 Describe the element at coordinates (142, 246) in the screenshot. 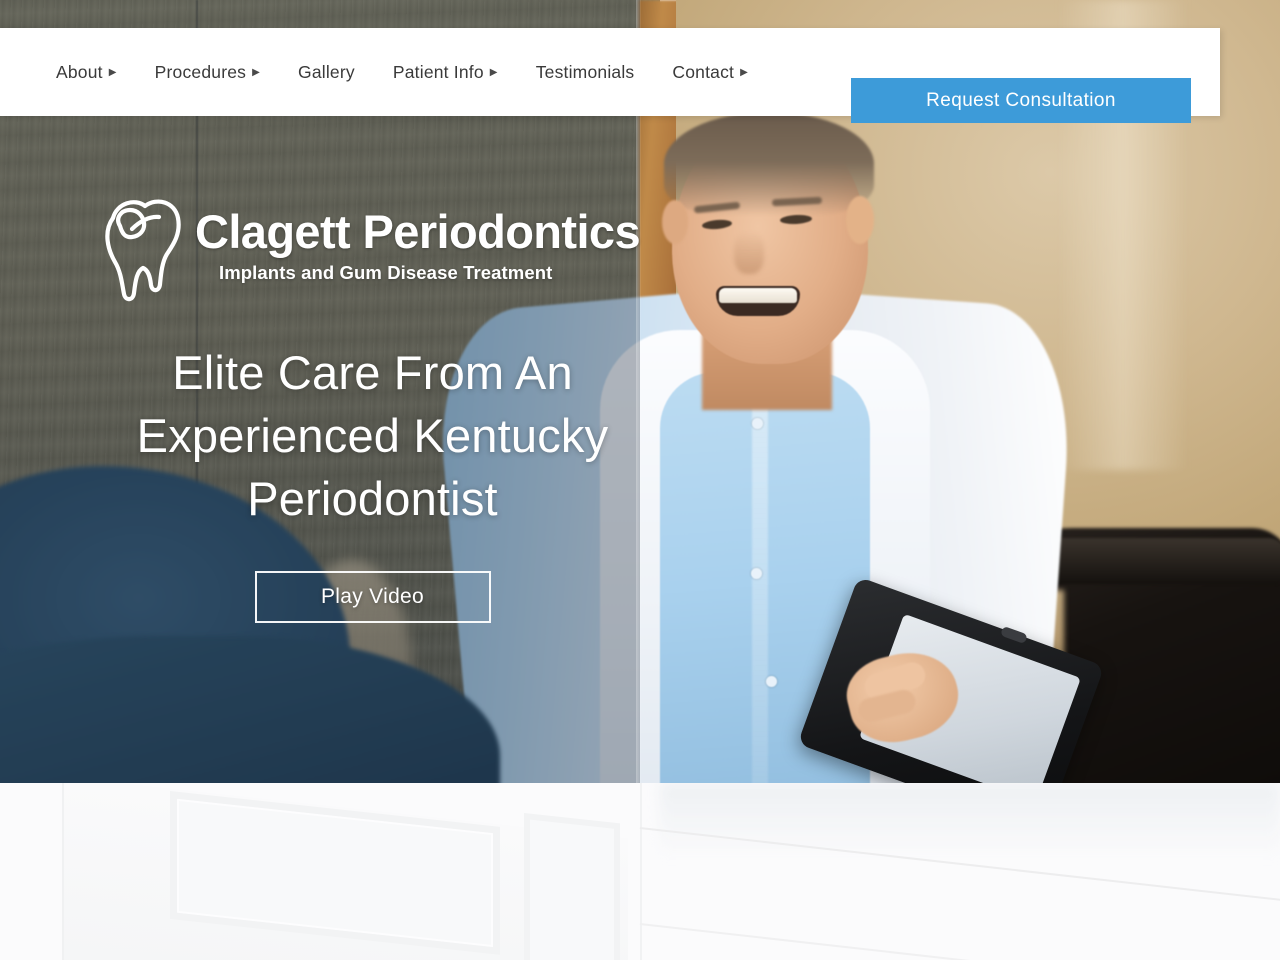

I see `tooth-icon` at that location.